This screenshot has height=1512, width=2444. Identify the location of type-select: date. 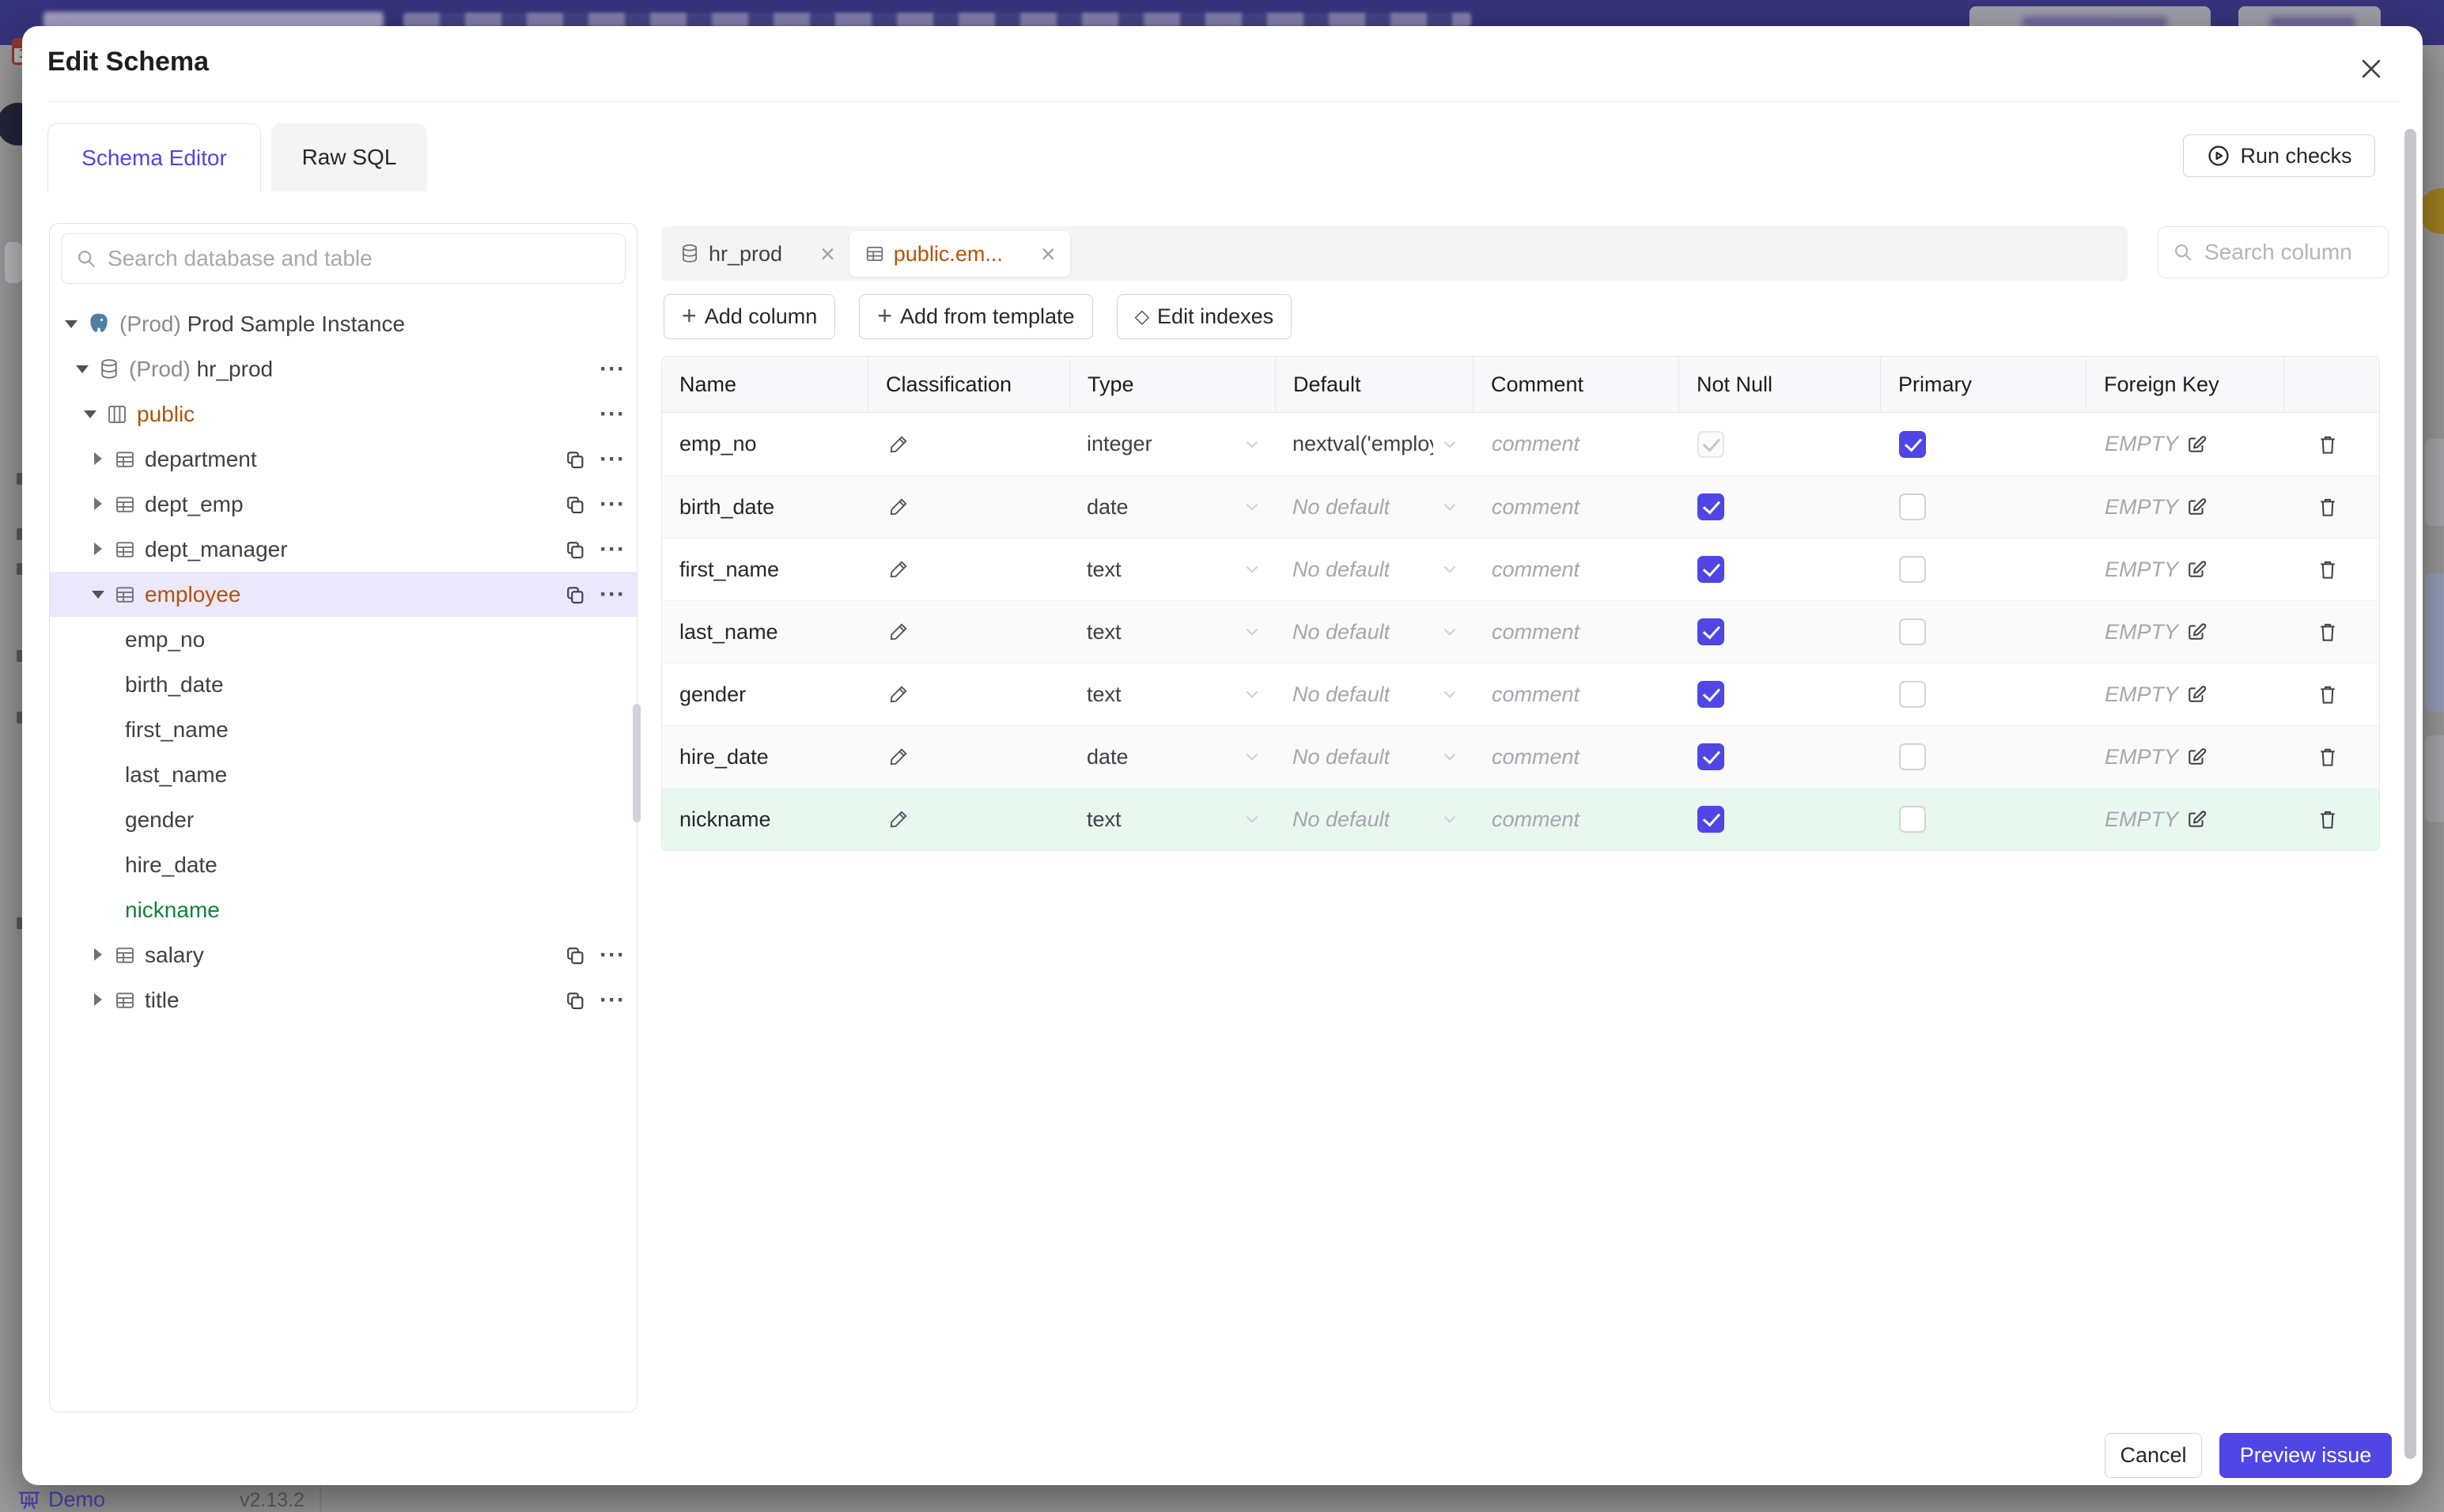
(1172, 508).